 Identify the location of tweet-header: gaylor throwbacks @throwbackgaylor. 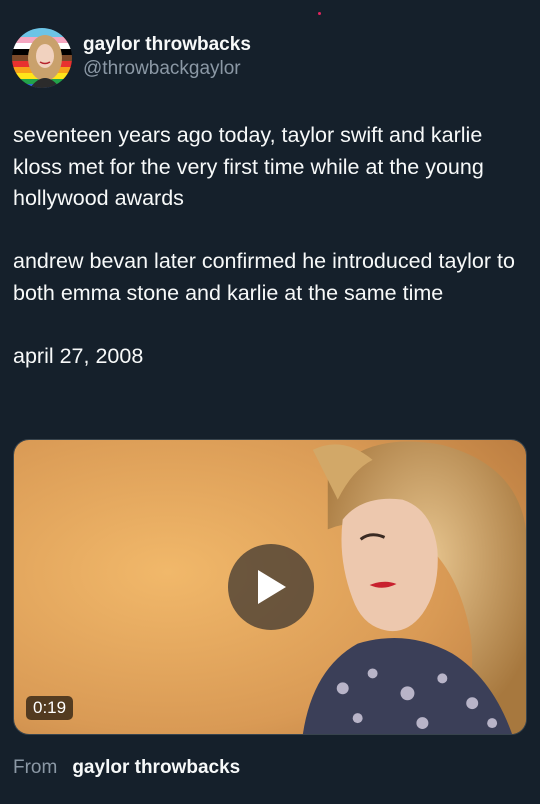
(131, 58).